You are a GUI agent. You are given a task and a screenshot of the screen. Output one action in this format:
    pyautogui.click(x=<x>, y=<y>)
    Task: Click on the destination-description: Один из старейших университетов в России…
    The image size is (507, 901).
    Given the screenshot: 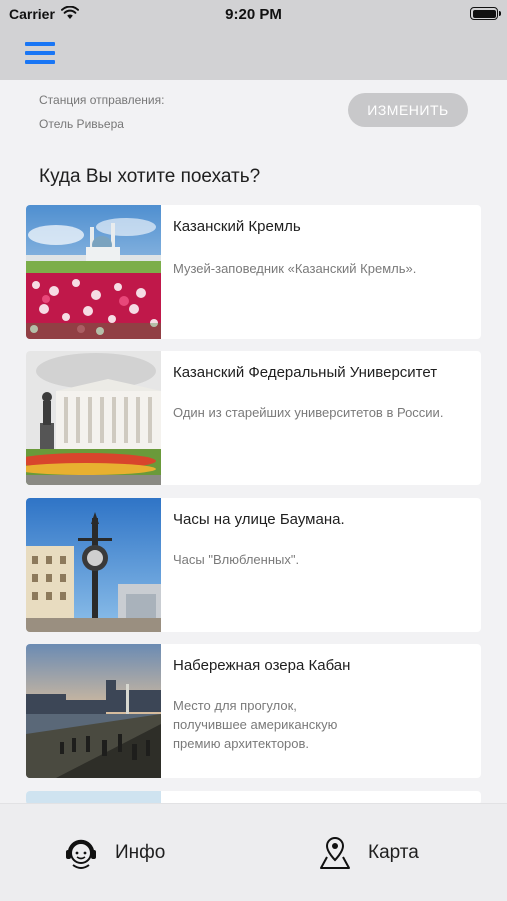 What is the action you would take?
    pyautogui.click(x=308, y=412)
    